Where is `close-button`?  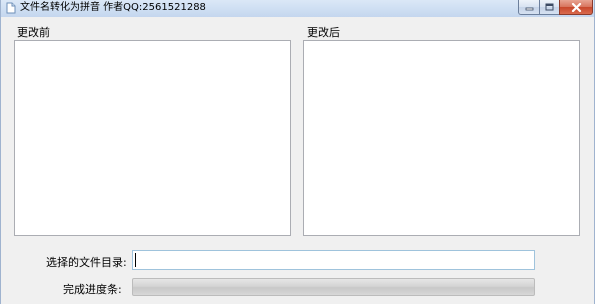
close-button is located at coordinates (576, 7).